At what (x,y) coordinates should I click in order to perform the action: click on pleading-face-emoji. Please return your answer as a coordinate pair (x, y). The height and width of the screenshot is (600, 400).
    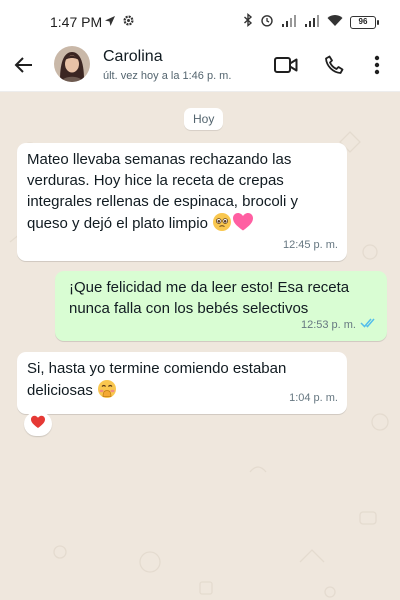
    Looking at the image, I should click on (222, 225).